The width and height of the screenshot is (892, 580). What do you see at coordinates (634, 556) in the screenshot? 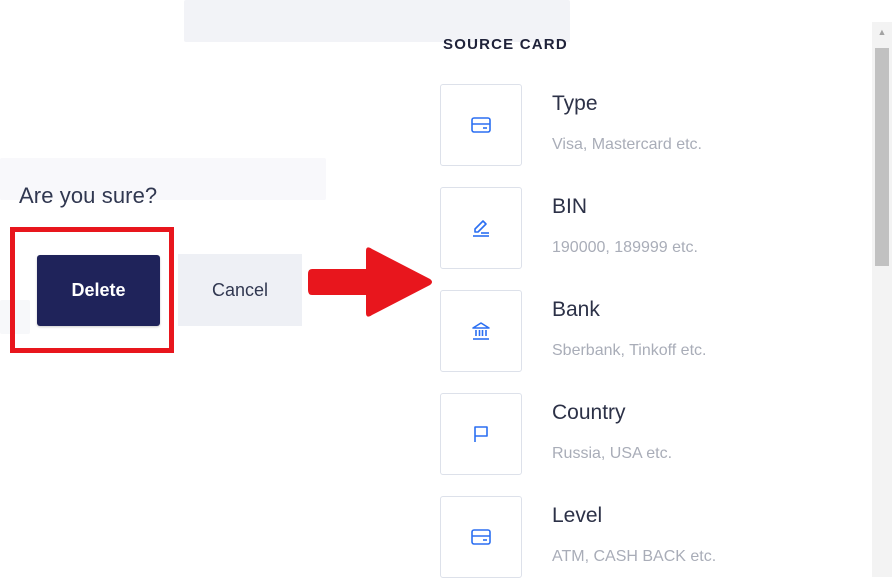
I see `field-hint: ATM, CASH BACK etc.` at bounding box center [634, 556].